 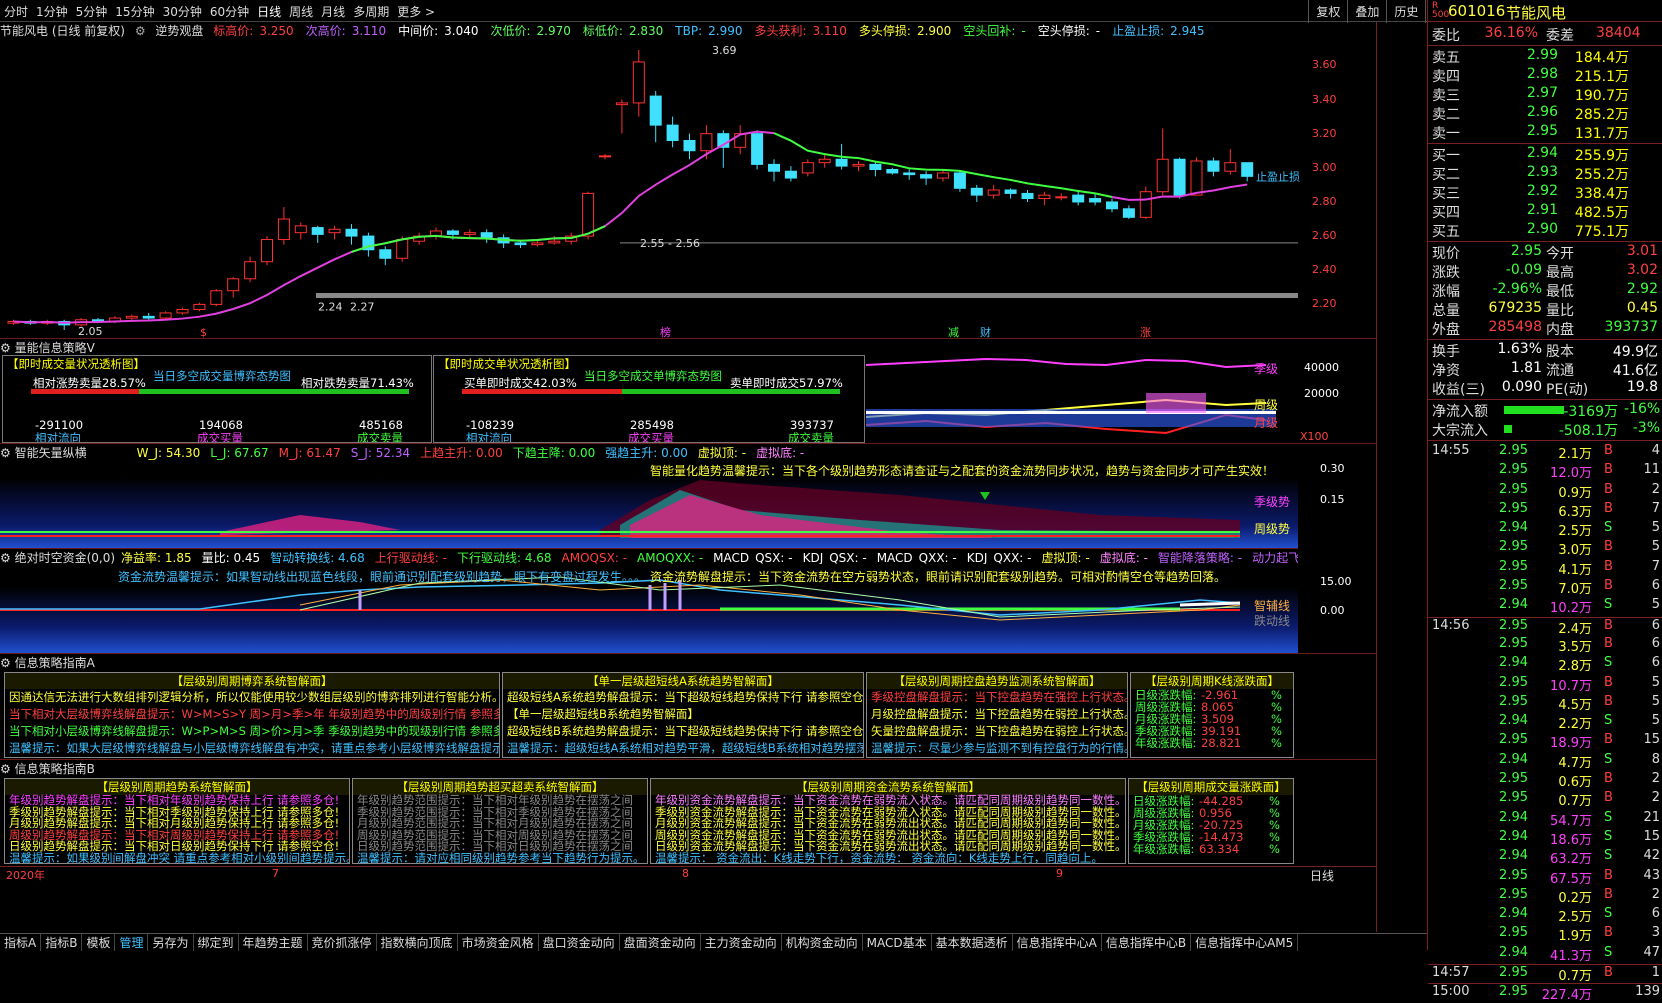 I want to click on period-tab-10: 更多 >, so click(x=416, y=11).